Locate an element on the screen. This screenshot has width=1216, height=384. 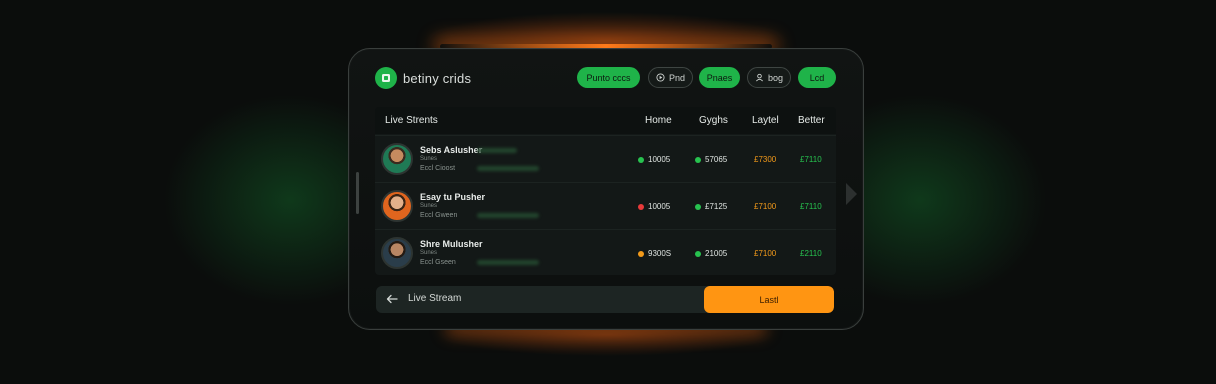
column-header-home: Home is located at coordinates (658, 120).